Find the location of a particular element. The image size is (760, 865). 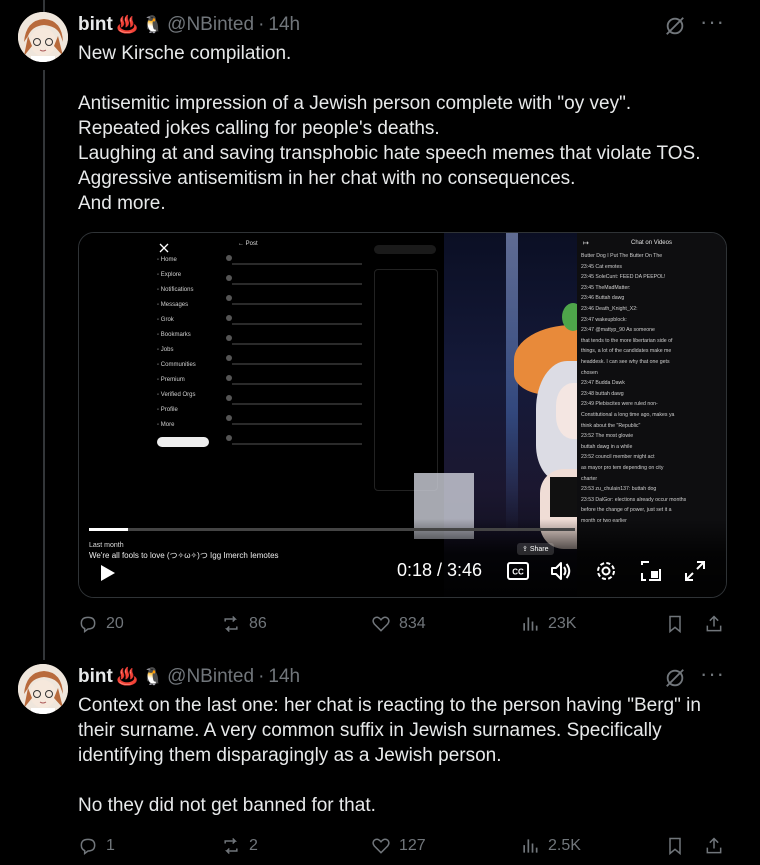

chat-message: charter is located at coordinates (589, 478).